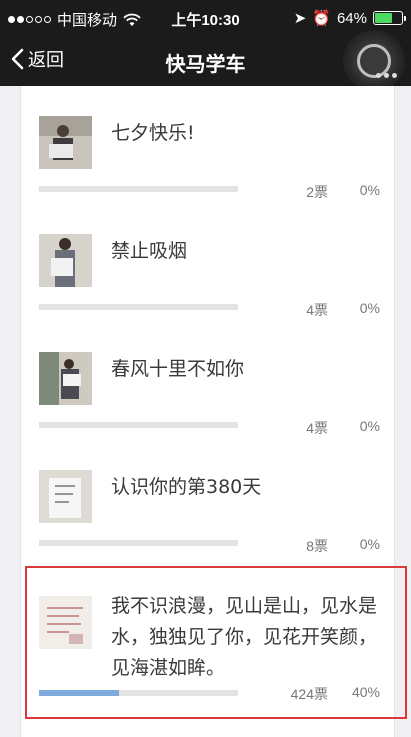 The width and height of the screenshot is (411, 737). Describe the element at coordinates (317, 192) in the screenshot. I see `vote-count: 2票` at that location.